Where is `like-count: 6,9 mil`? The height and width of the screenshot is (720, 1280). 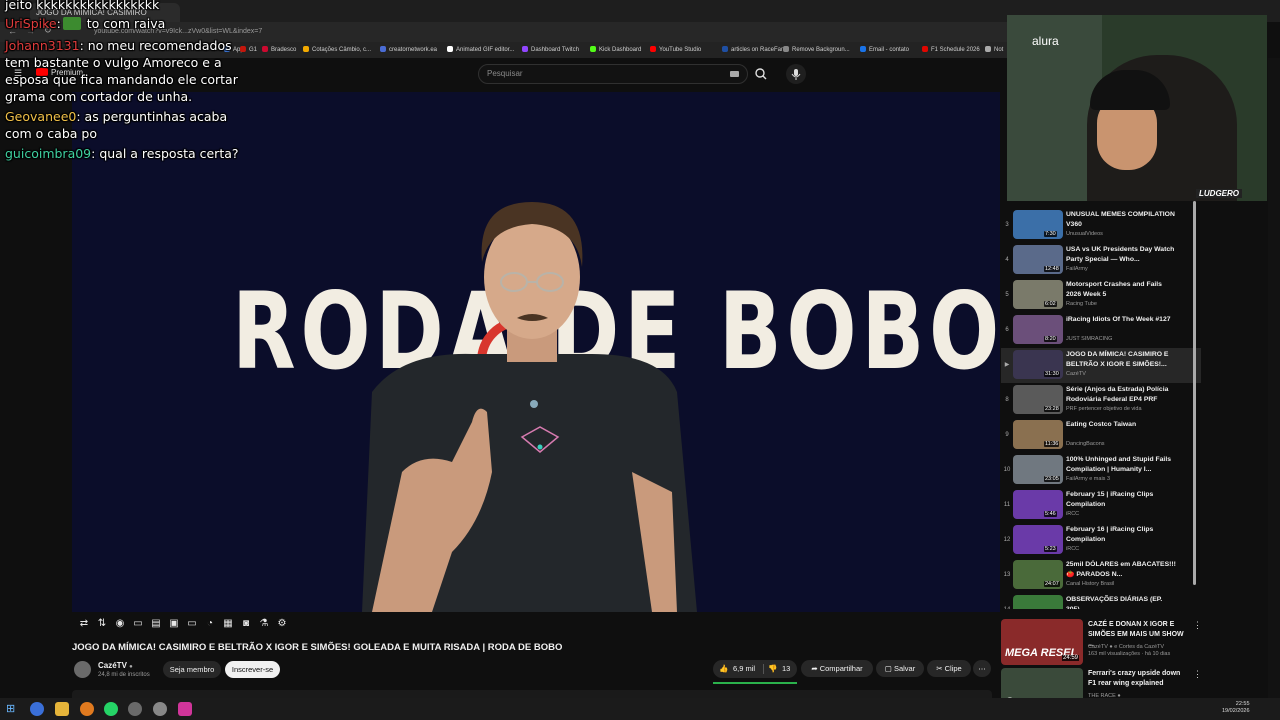 like-count: 6,9 mil is located at coordinates (744, 668).